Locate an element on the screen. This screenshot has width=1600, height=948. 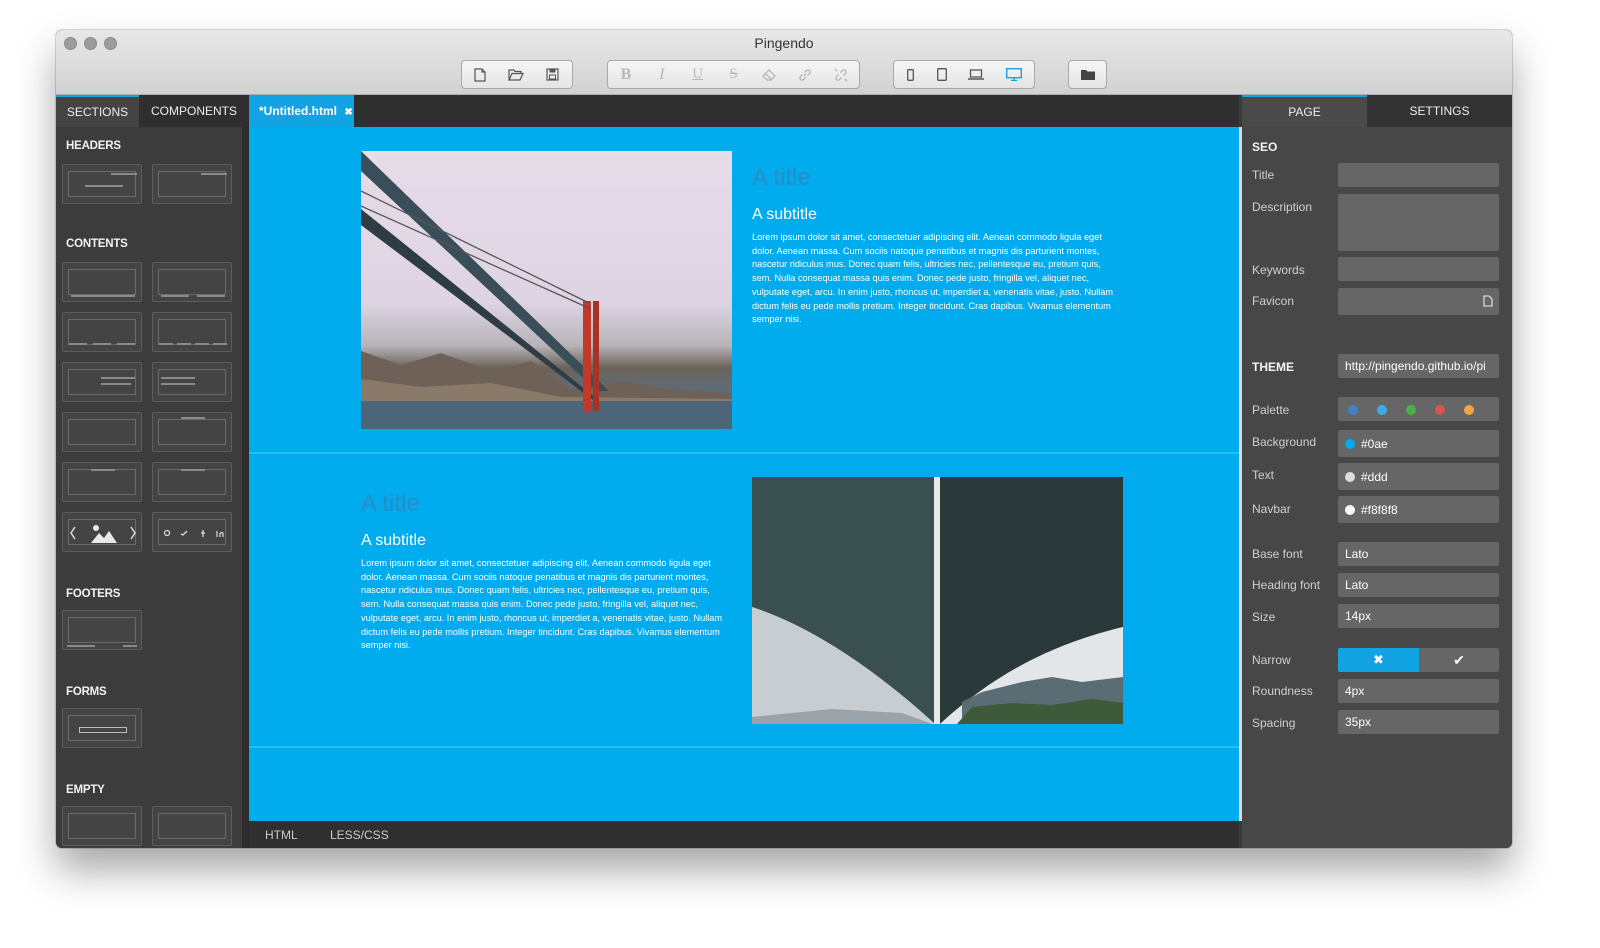
save-icon is located at coordinates (552, 74).